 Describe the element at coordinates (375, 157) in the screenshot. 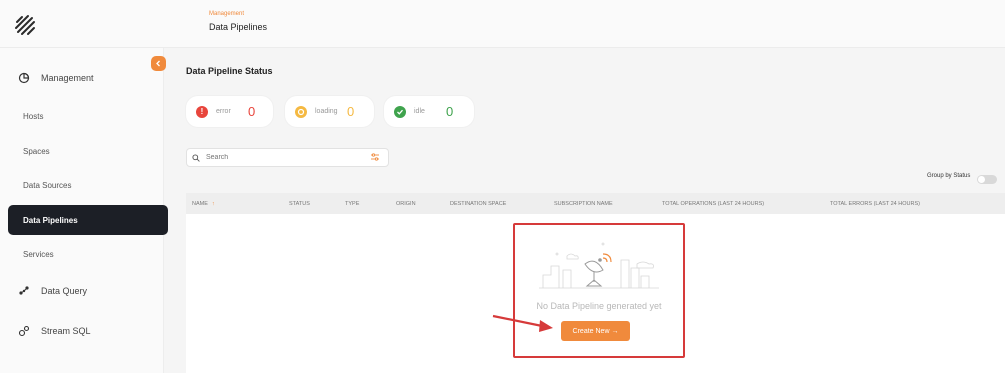

I see `filter-sliders-icon` at that location.